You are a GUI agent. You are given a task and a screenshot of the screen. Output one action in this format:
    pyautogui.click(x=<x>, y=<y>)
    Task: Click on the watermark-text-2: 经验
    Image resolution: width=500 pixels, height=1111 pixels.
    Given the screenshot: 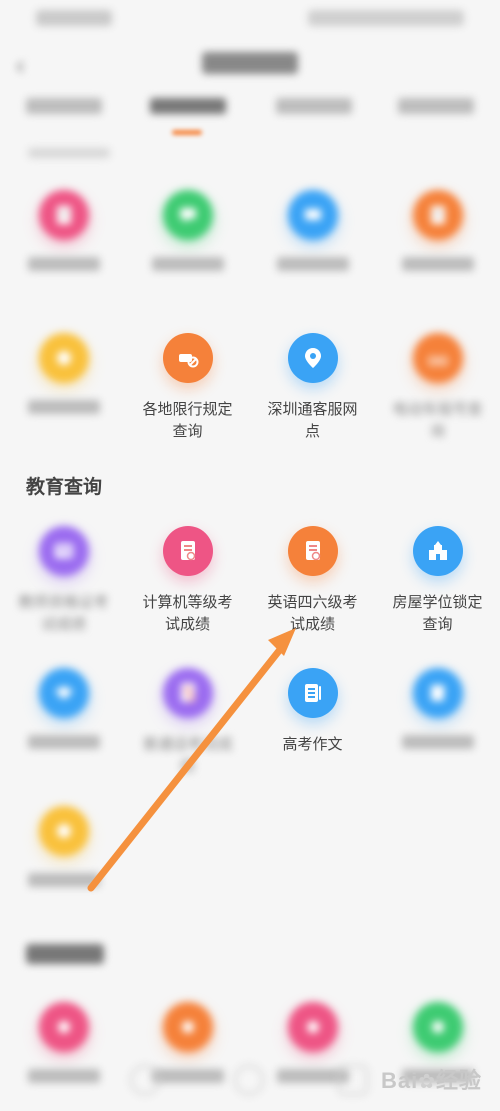 What is the action you would take?
    pyautogui.click(x=458, y=1080)
    